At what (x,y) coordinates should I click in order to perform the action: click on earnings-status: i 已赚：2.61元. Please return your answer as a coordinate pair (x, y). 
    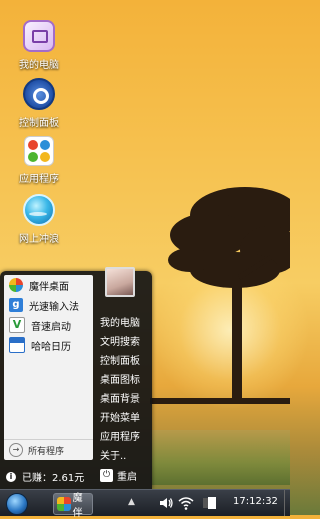
    Looking at the image, I should click on (45, 476).